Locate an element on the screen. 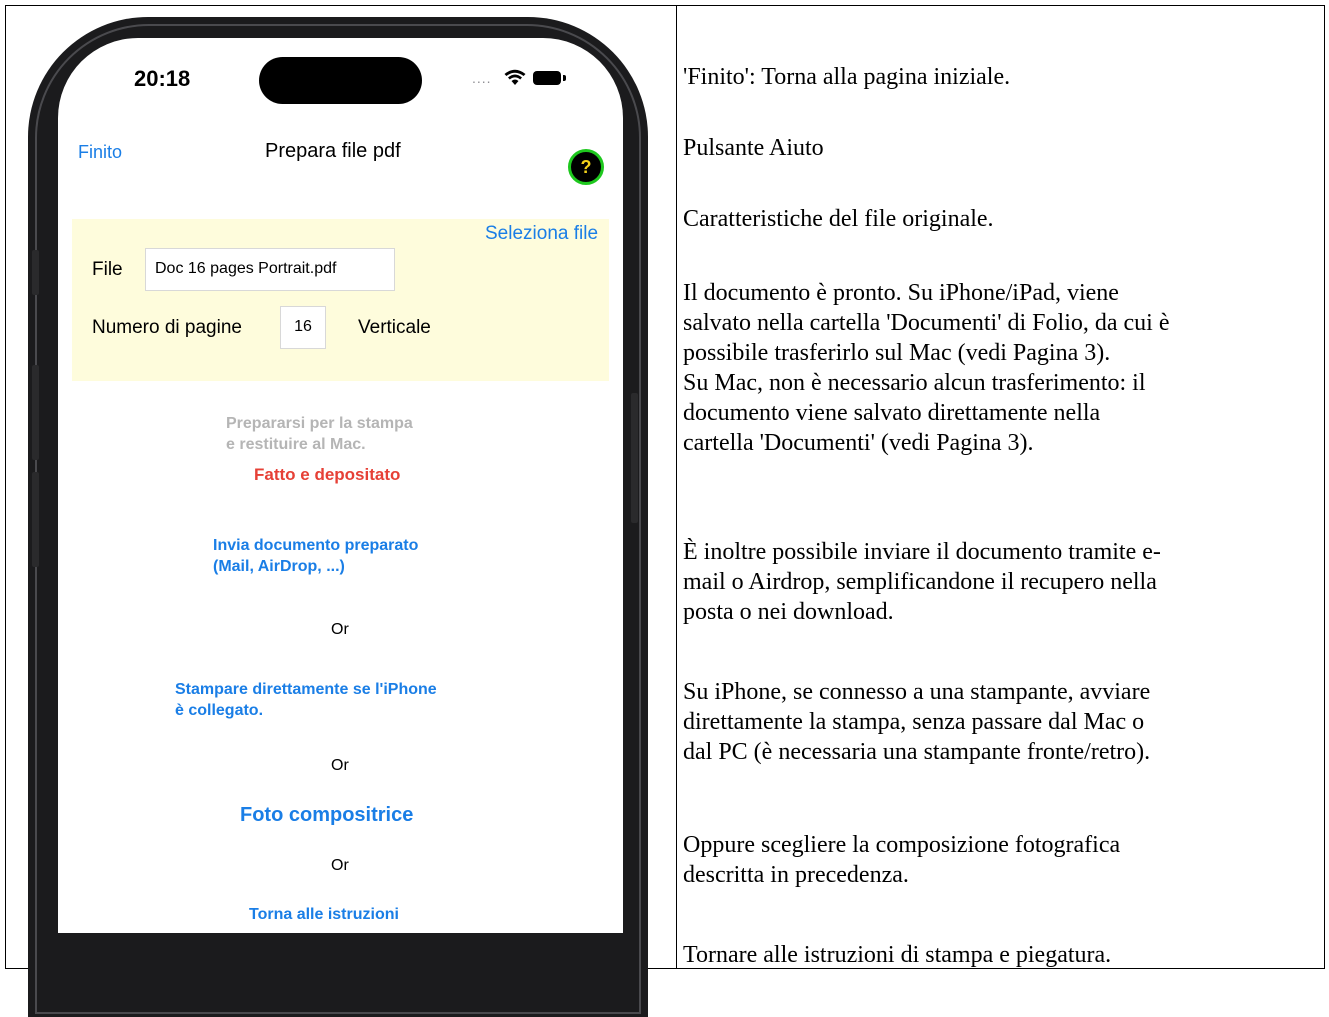 The height and width of the screenshot is (1017, 1329). desc-file: Caratteristiche del file originale. is located at coordinates (838, 219).